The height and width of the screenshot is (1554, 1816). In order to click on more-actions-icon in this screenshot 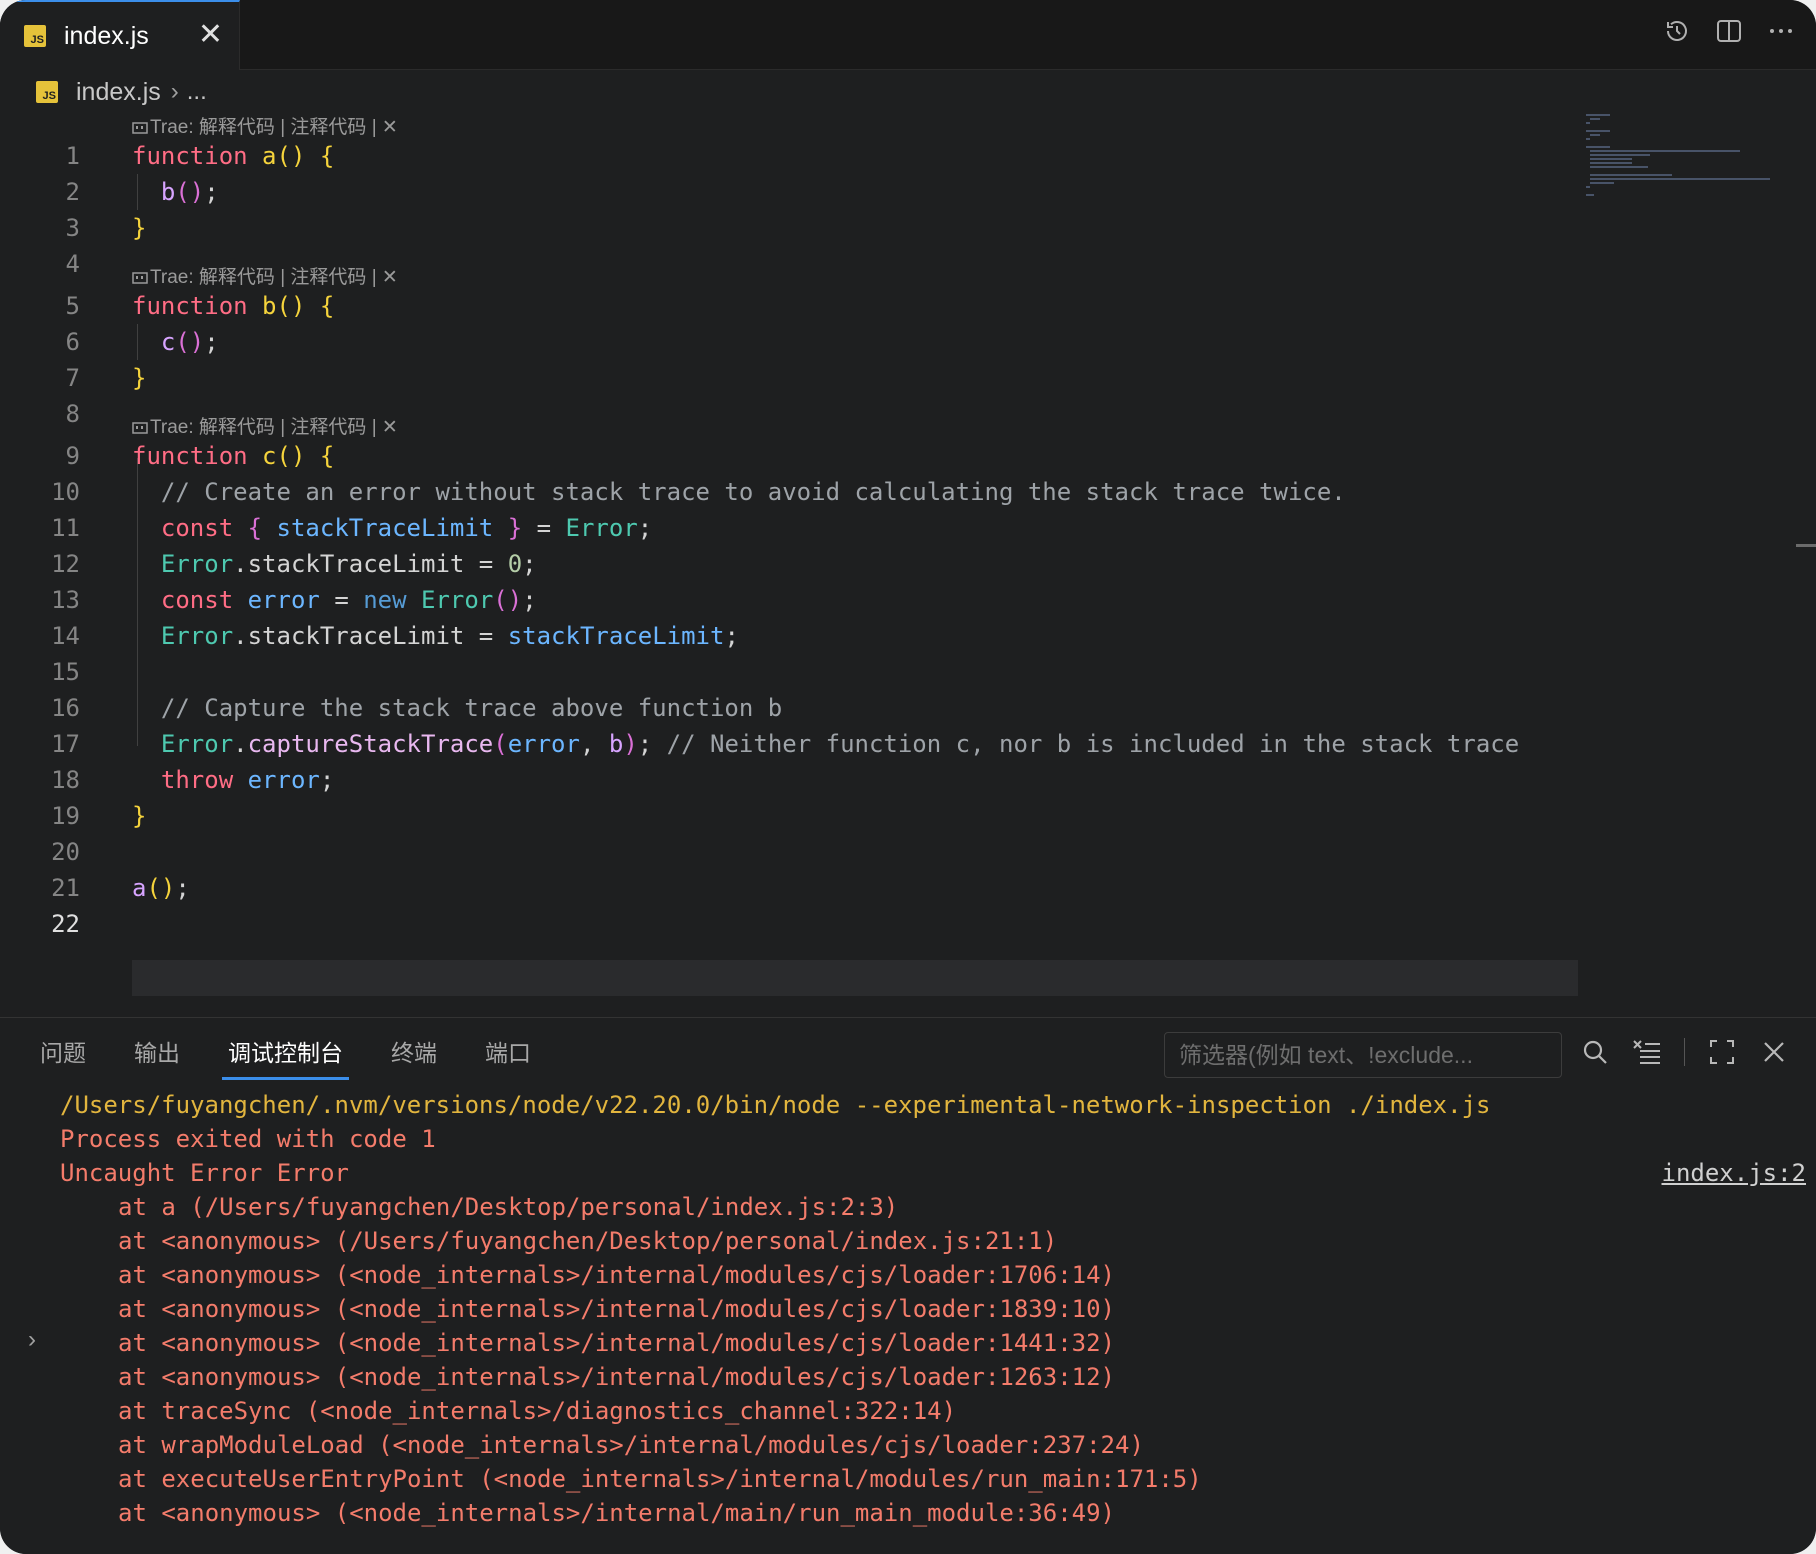, I will do `click(1781, 31)`.